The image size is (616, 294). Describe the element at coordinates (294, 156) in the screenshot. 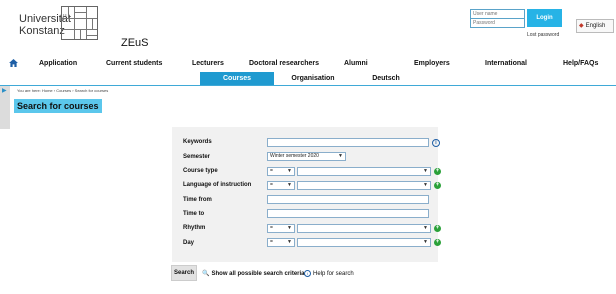

I see `semester-value: Winter semester 2020` at that location.